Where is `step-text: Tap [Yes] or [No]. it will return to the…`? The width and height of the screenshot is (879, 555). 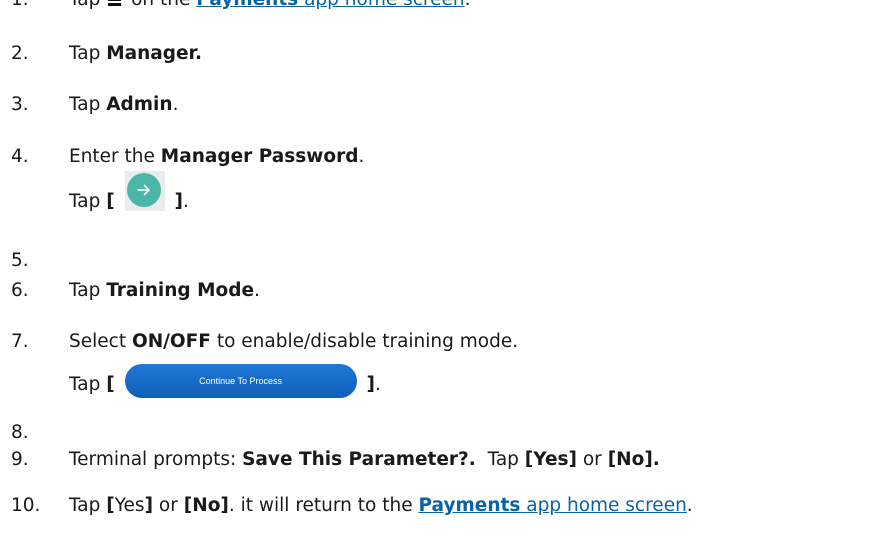 step-text: Tap [Yes] or [No]. it will return to the… is located at coordinates (381, 505).